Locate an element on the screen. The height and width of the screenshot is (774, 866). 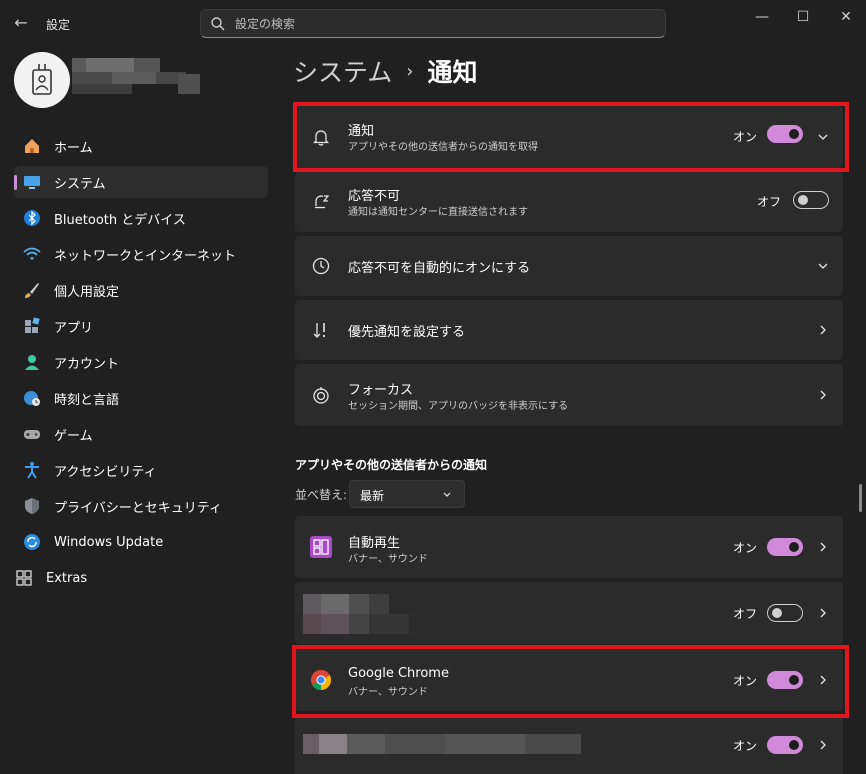
sort-label: 並べ替え: is located at coordinates (321, 495).